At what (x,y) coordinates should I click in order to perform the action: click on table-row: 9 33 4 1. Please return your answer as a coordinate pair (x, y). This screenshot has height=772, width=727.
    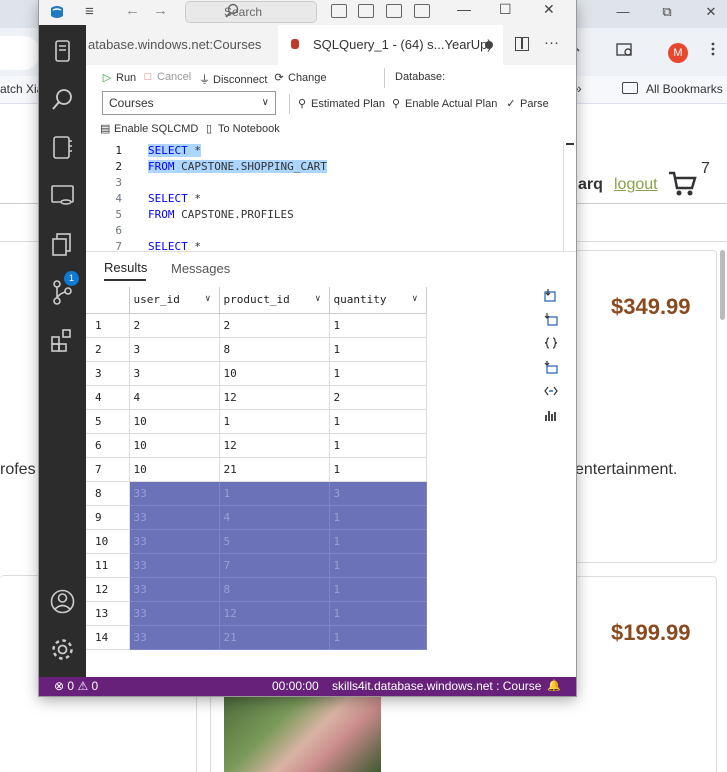
    Looking at the image, I should click on (256, 517).